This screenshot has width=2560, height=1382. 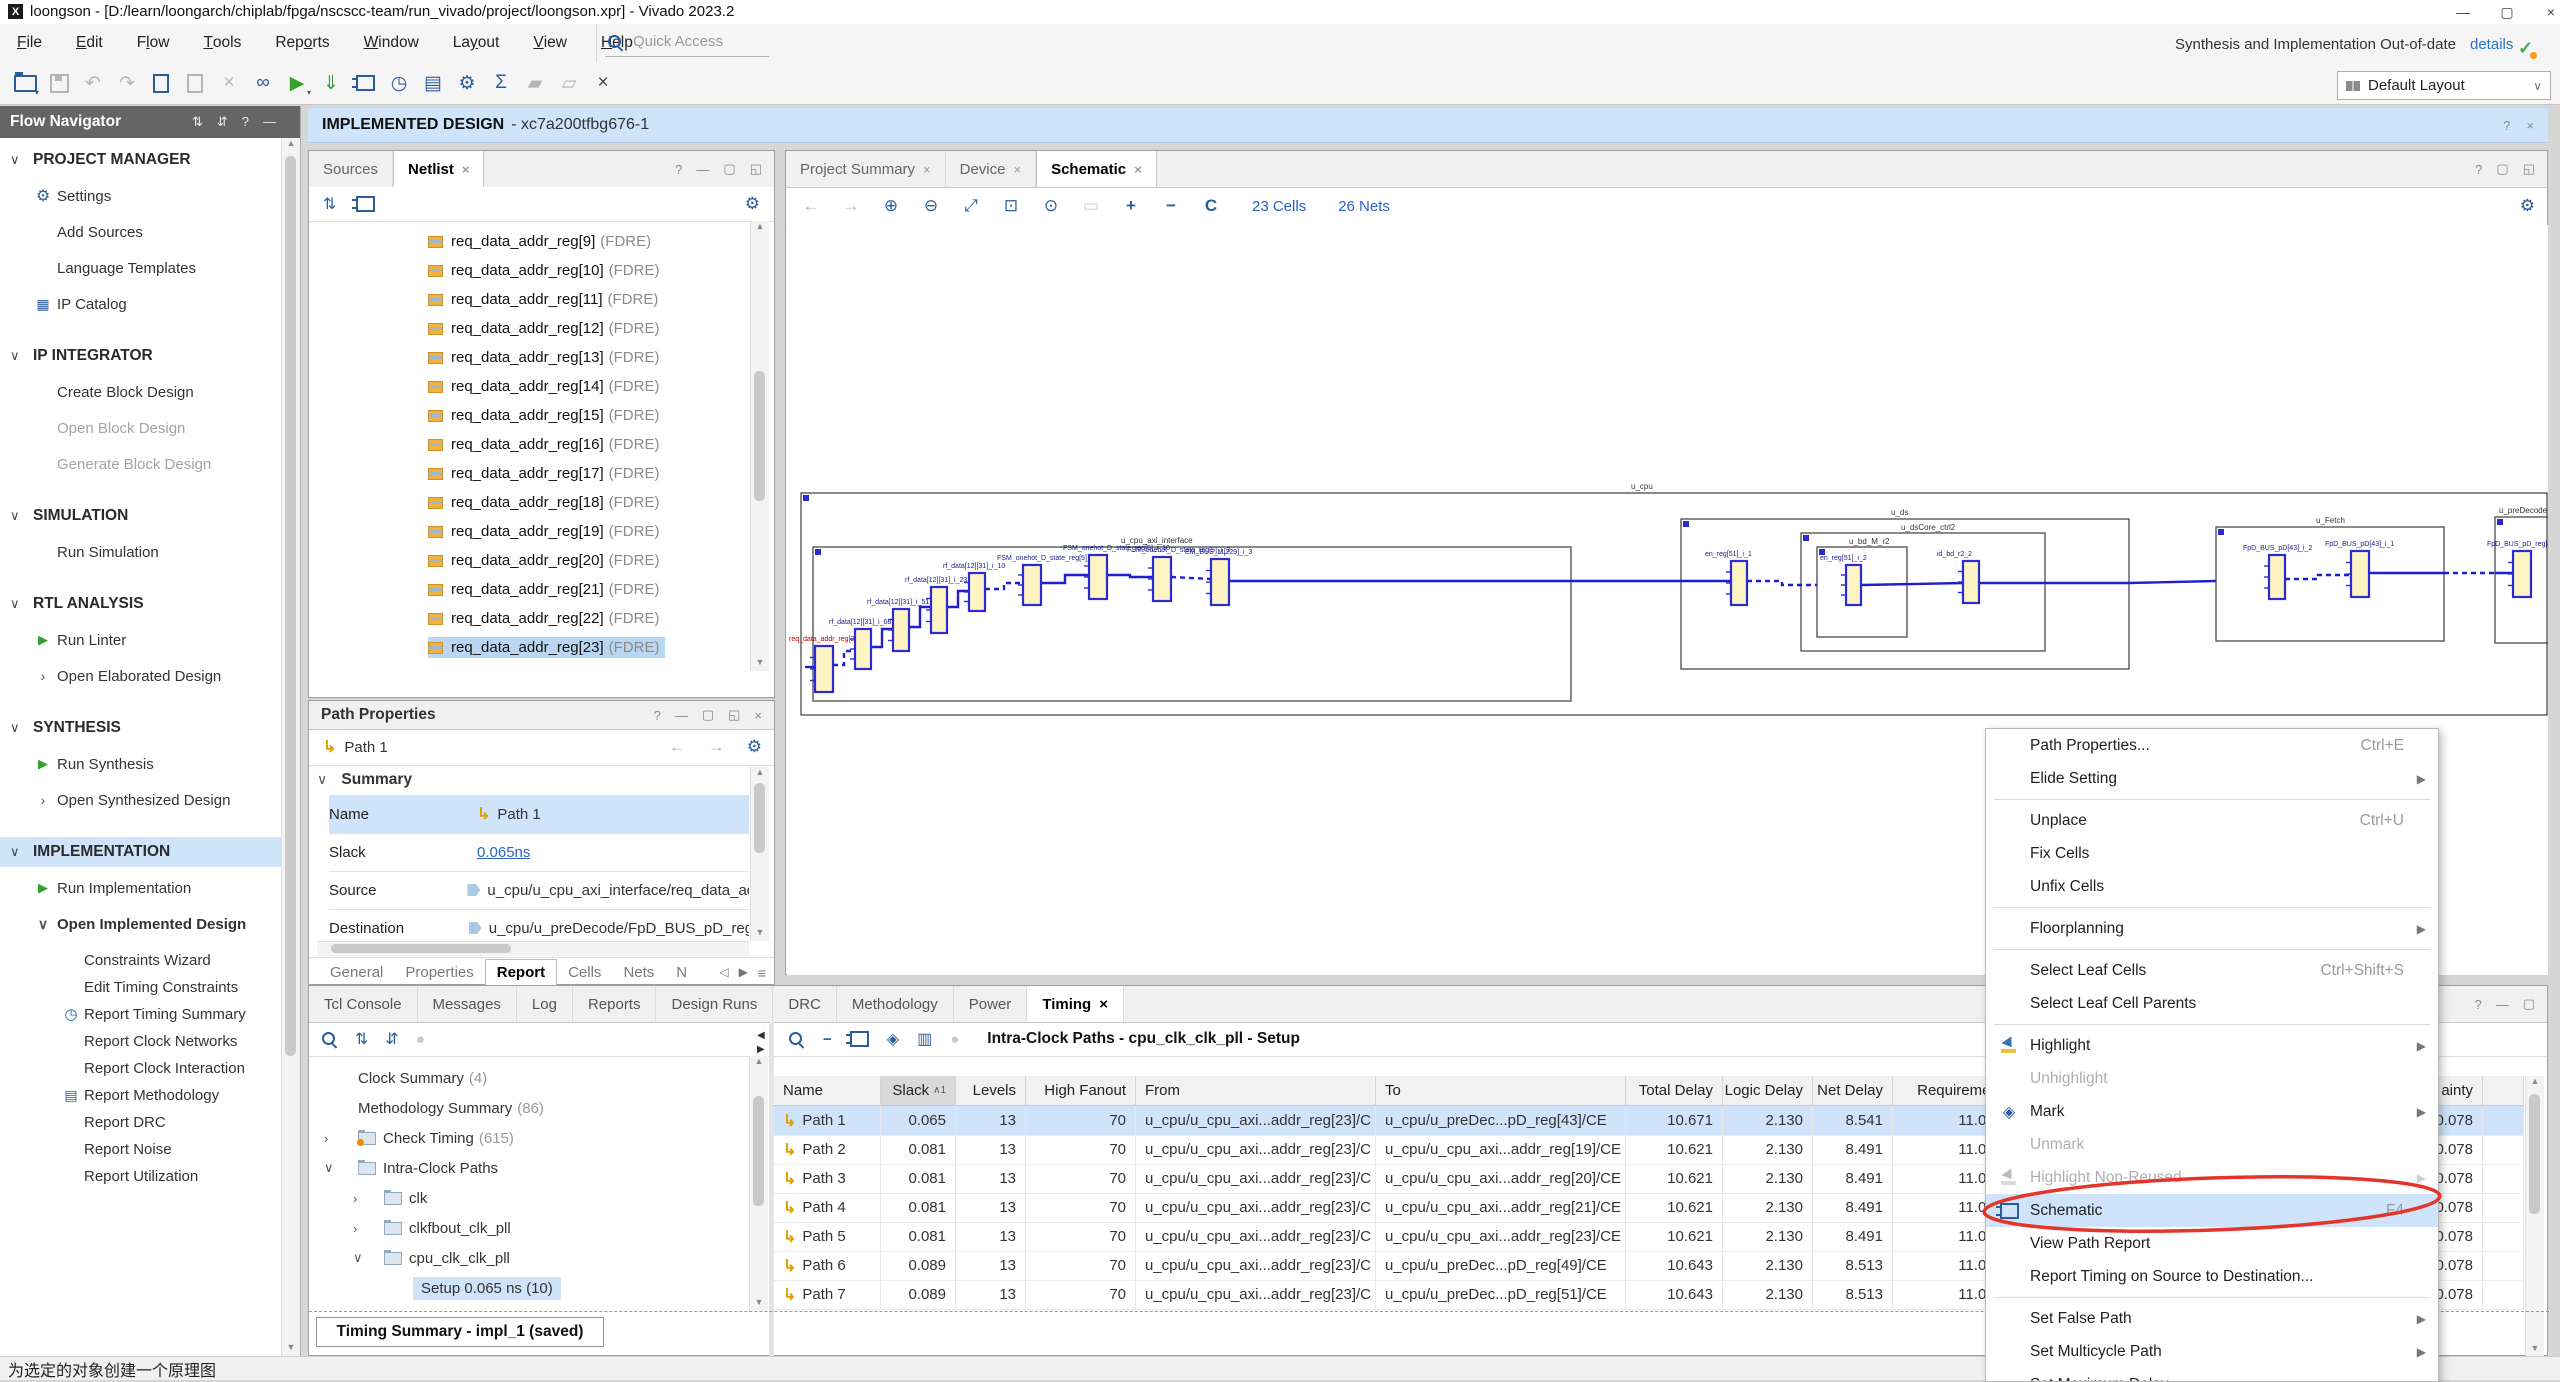 I want to click on flow-item-add-sources: Add Sources, so click(x=140, y=232).